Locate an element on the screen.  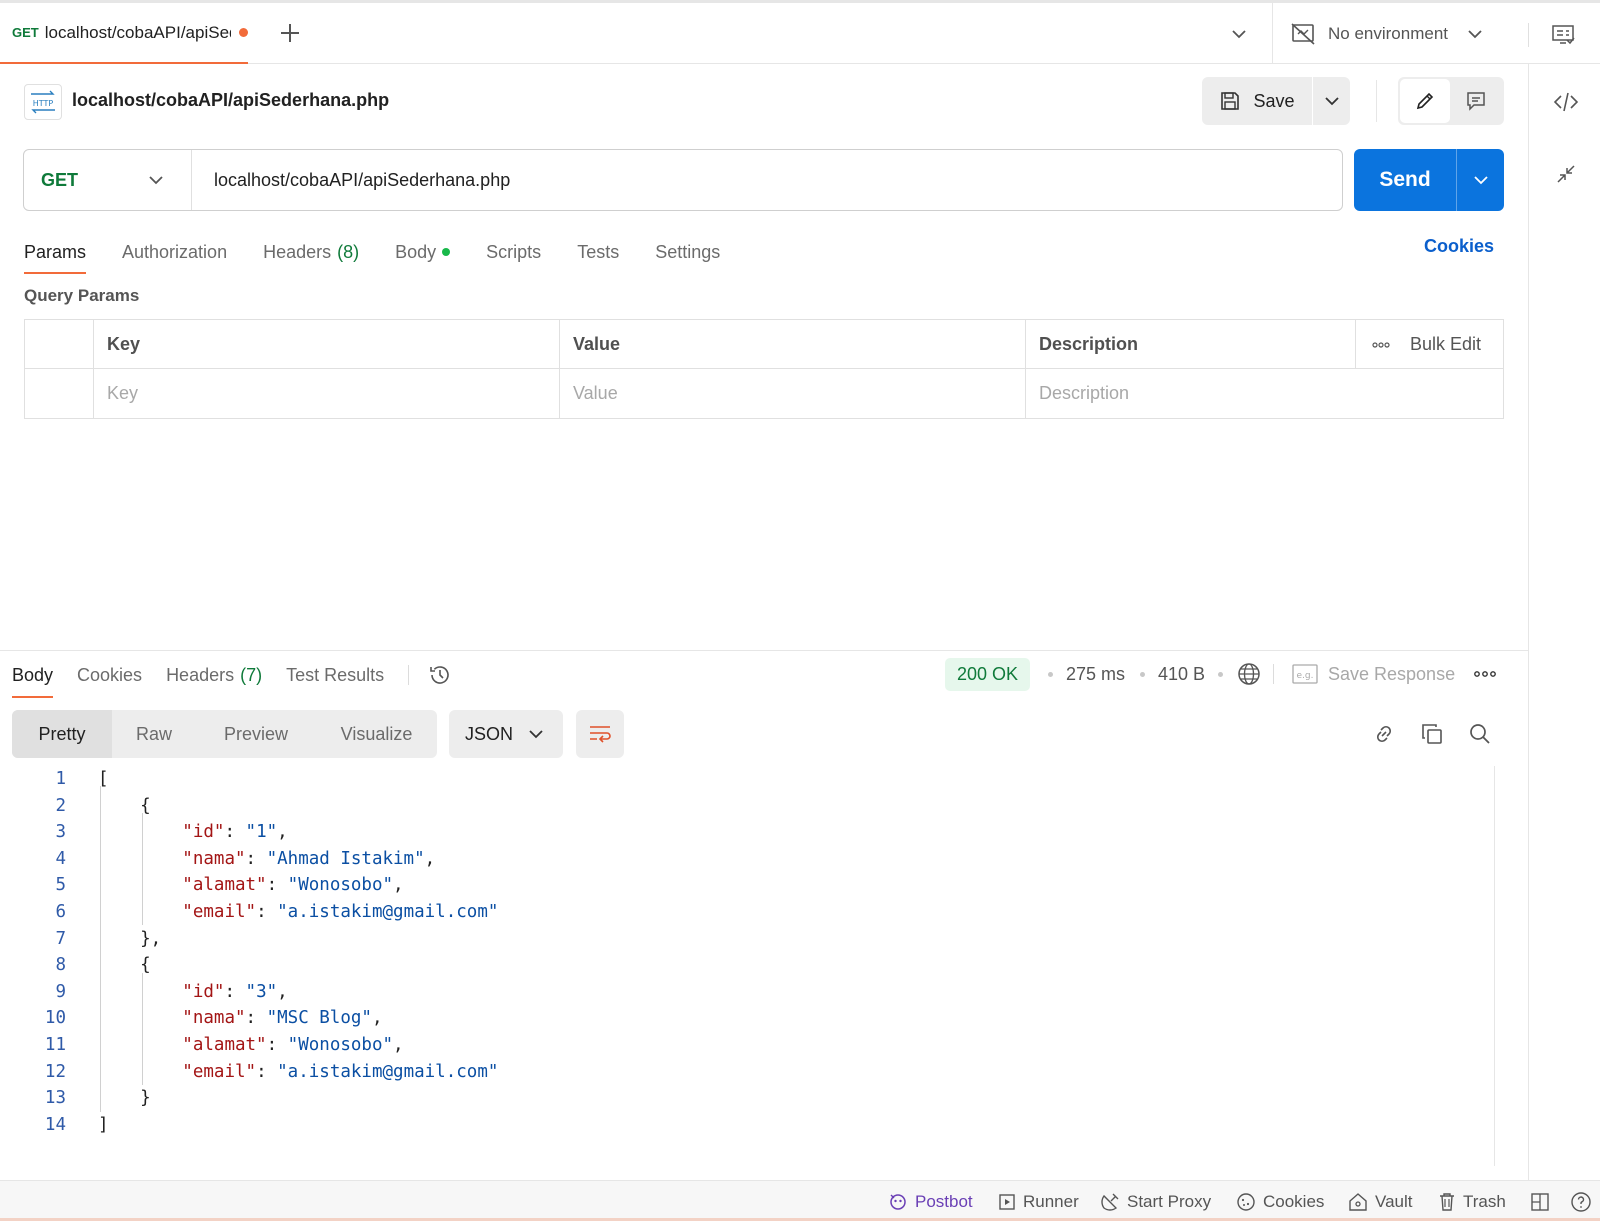
send-options-chevron-down-icon is located at coordinates (1480, 180).